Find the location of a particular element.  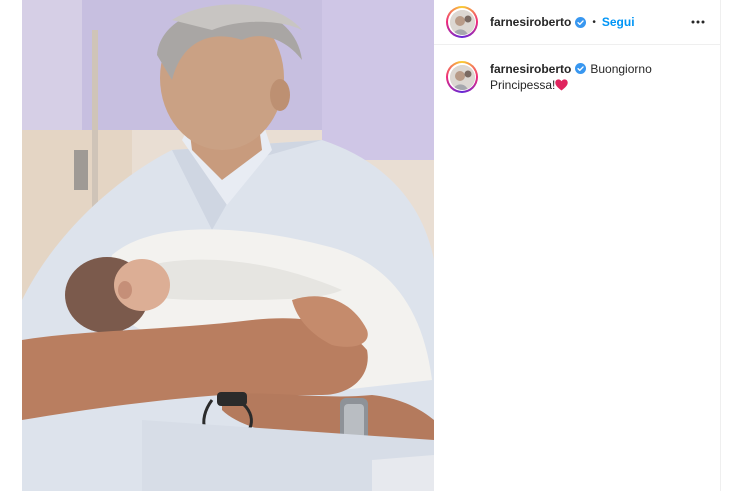

post-header: farnesiroberto • Segui is located at coordinates (577, 22).